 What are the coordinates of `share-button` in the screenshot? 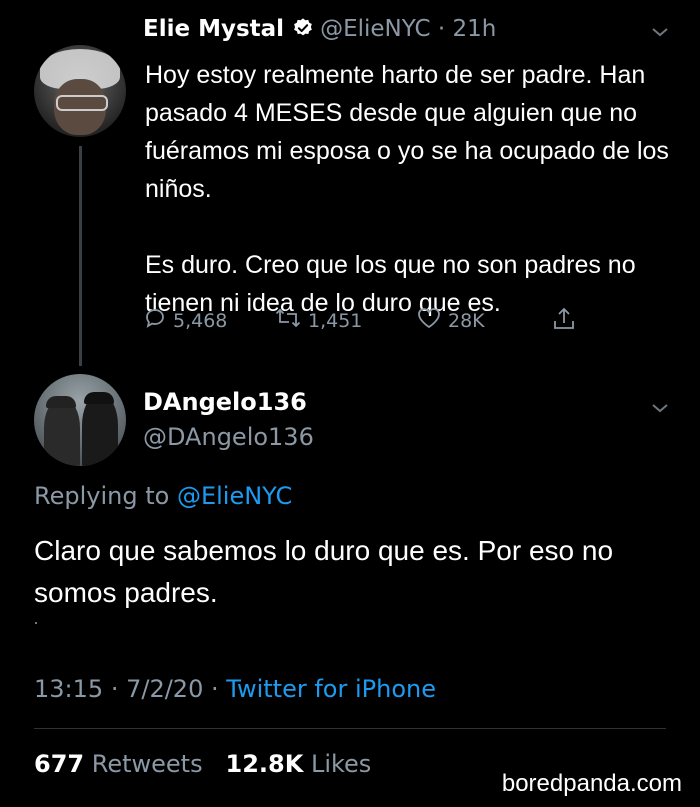 It's located at (564, 321).